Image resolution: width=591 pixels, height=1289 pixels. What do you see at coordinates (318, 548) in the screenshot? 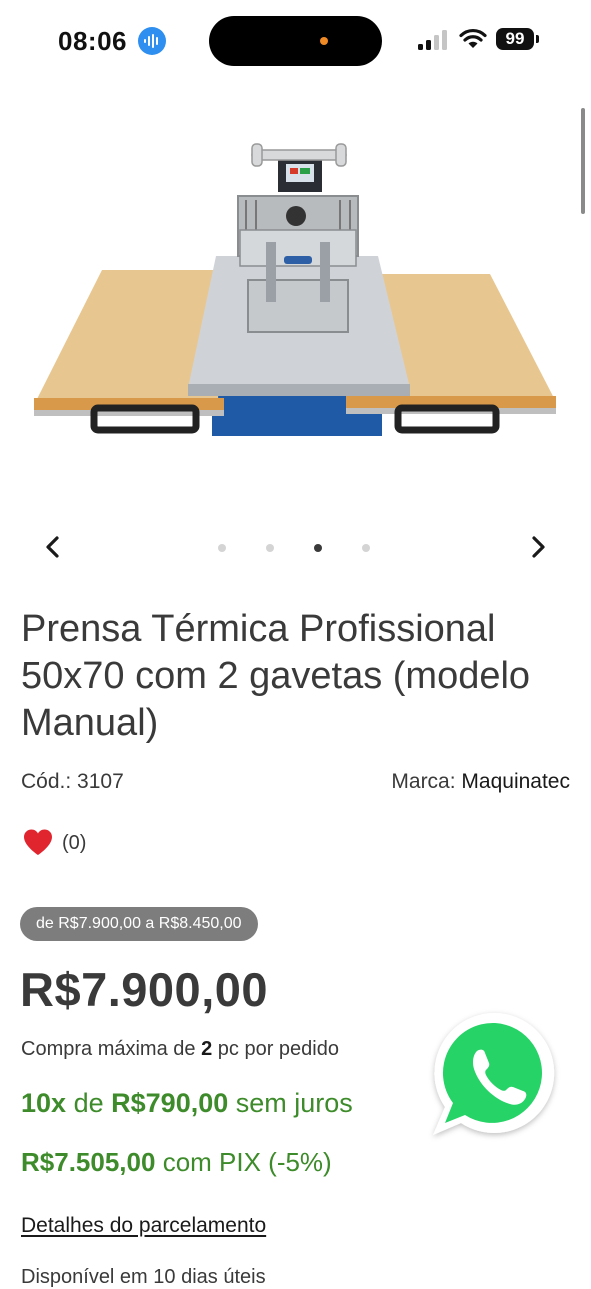
I see `carousel-dot-active` at bounding box center [318, 548].